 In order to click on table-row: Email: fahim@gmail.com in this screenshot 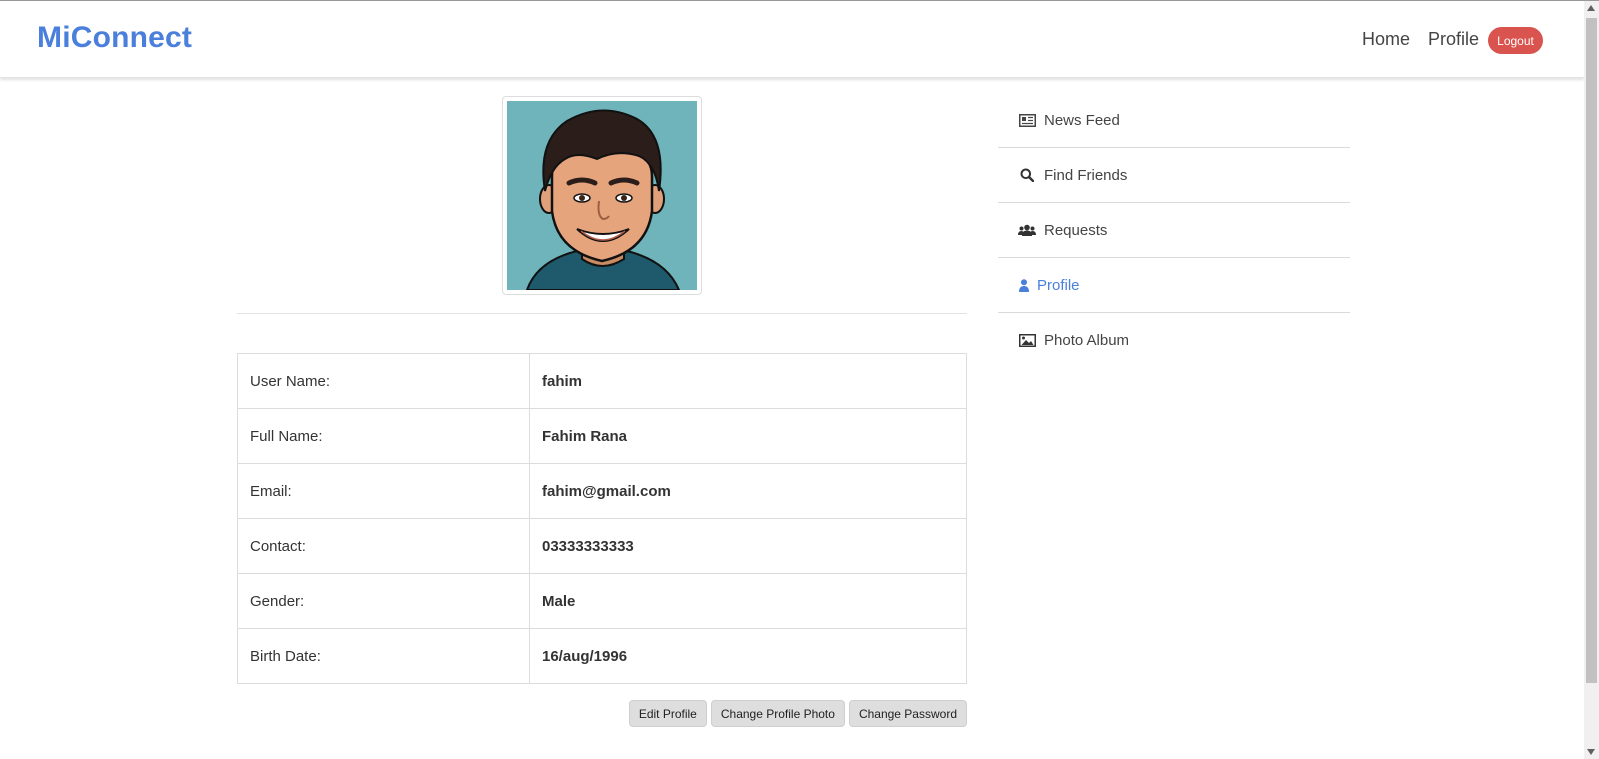, I will do `click(602, 491)`.